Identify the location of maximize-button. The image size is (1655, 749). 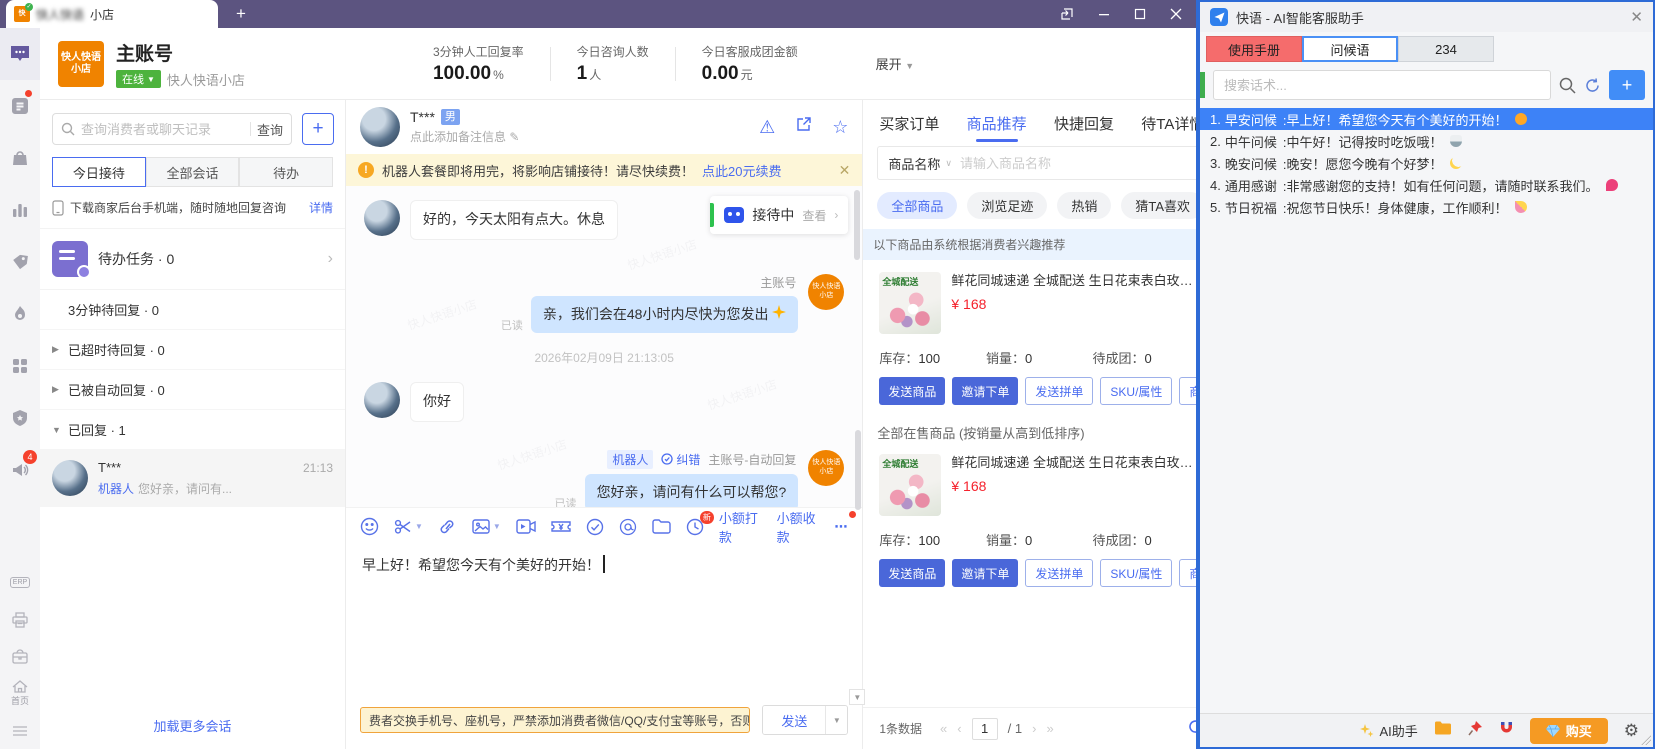
(1140, 14).